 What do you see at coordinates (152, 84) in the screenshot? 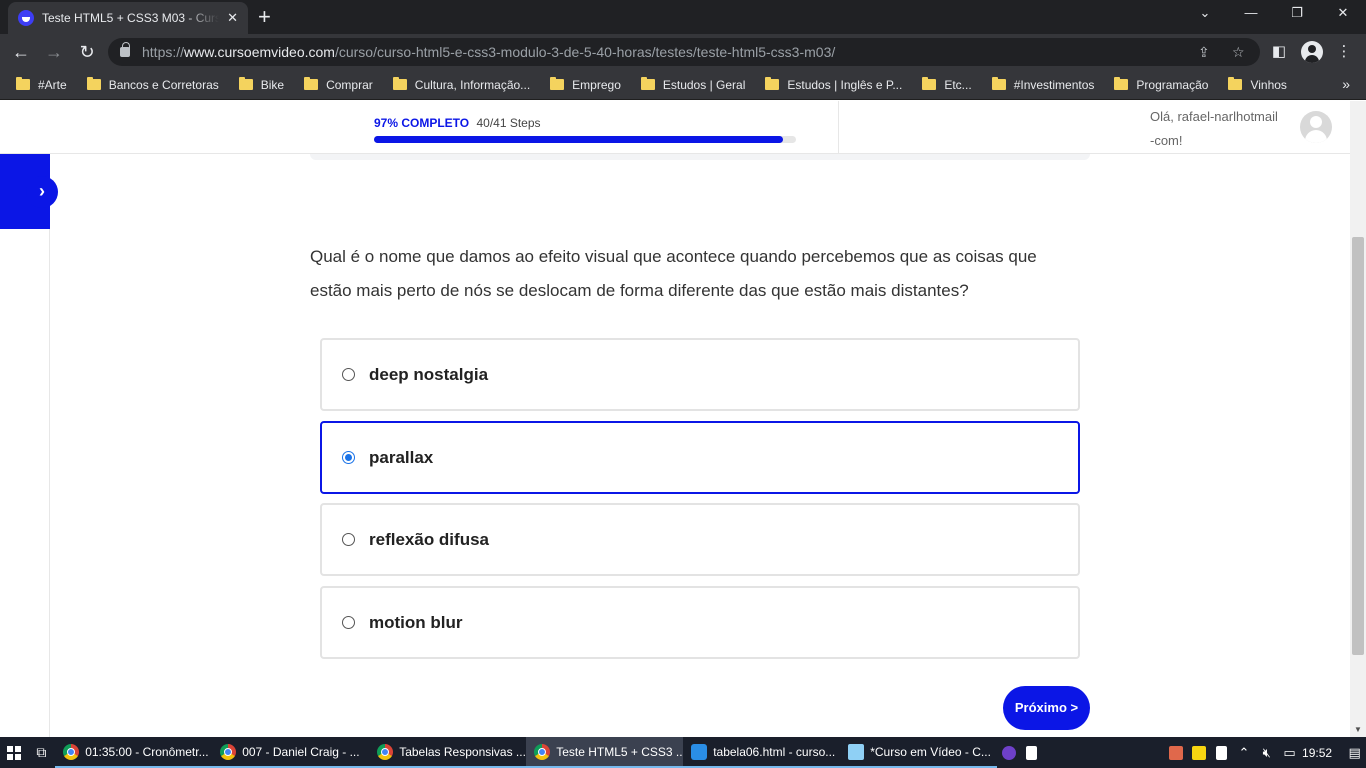
I see `bookmark-item: Bancos e Corretoras` at bounding box center [152, 84].